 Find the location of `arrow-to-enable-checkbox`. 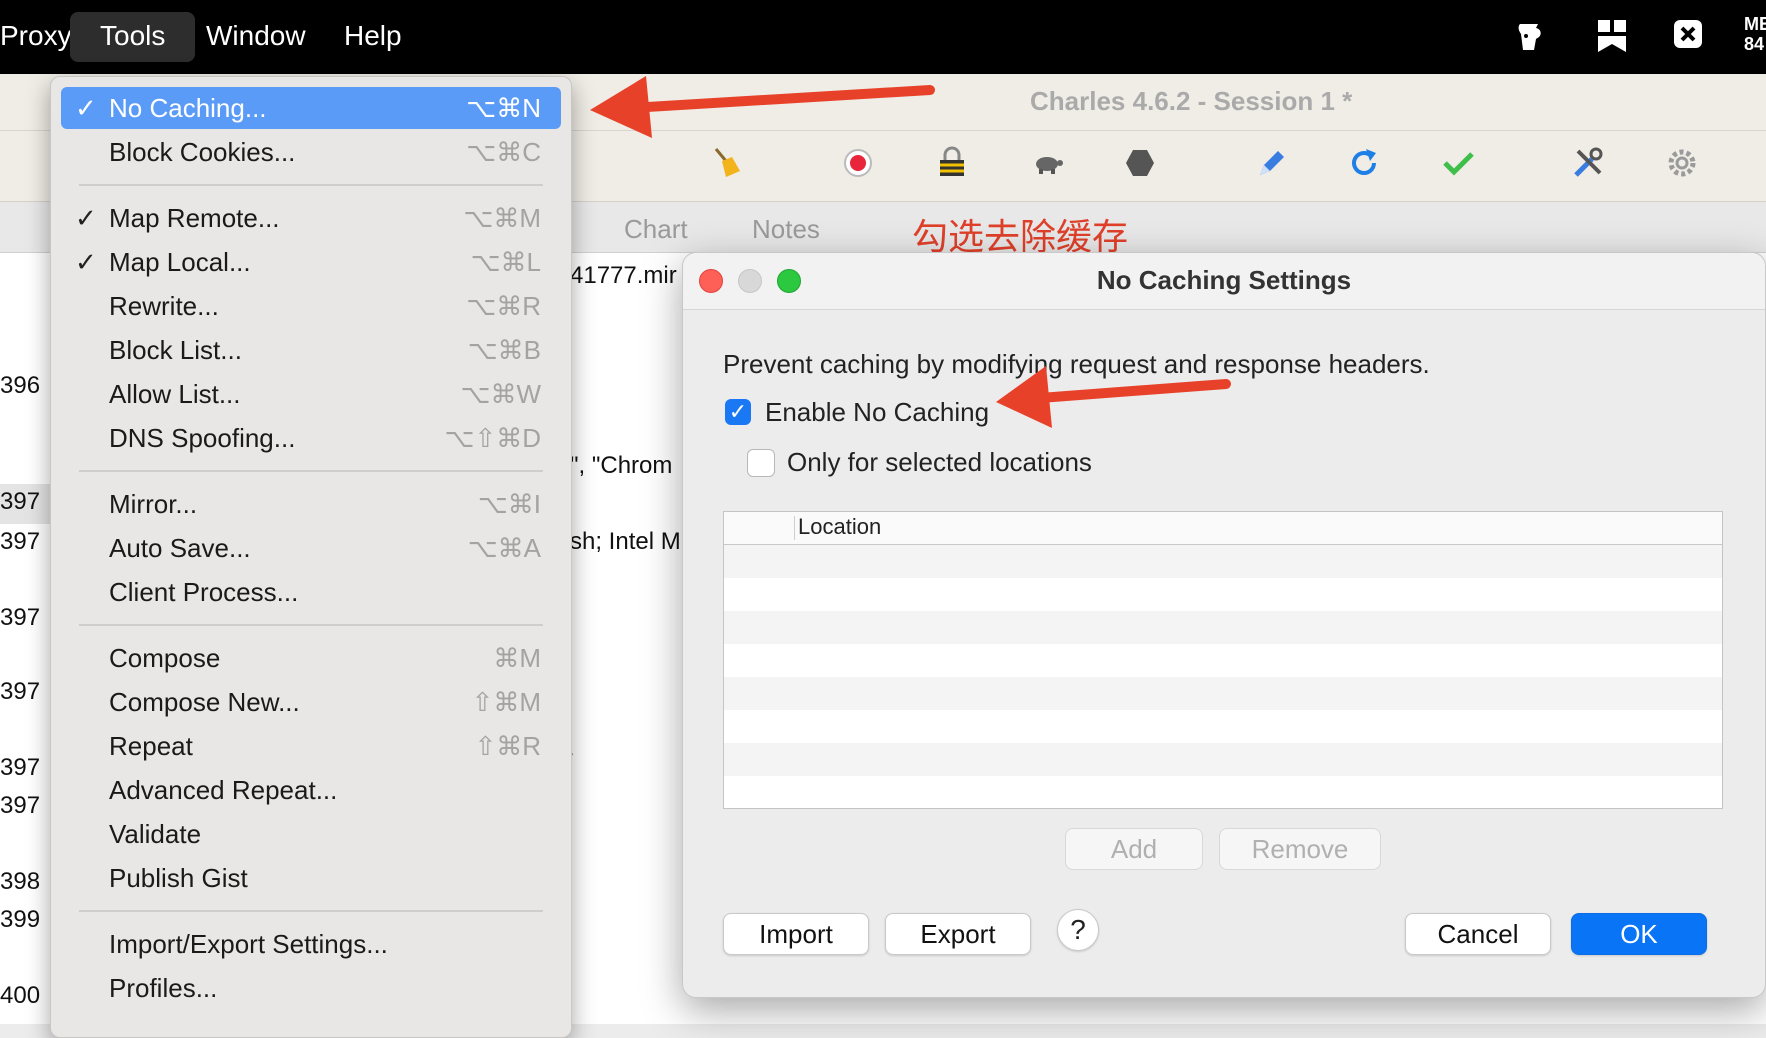

arrow-to-enable-checkbox is located at coordinates (1113, 397).